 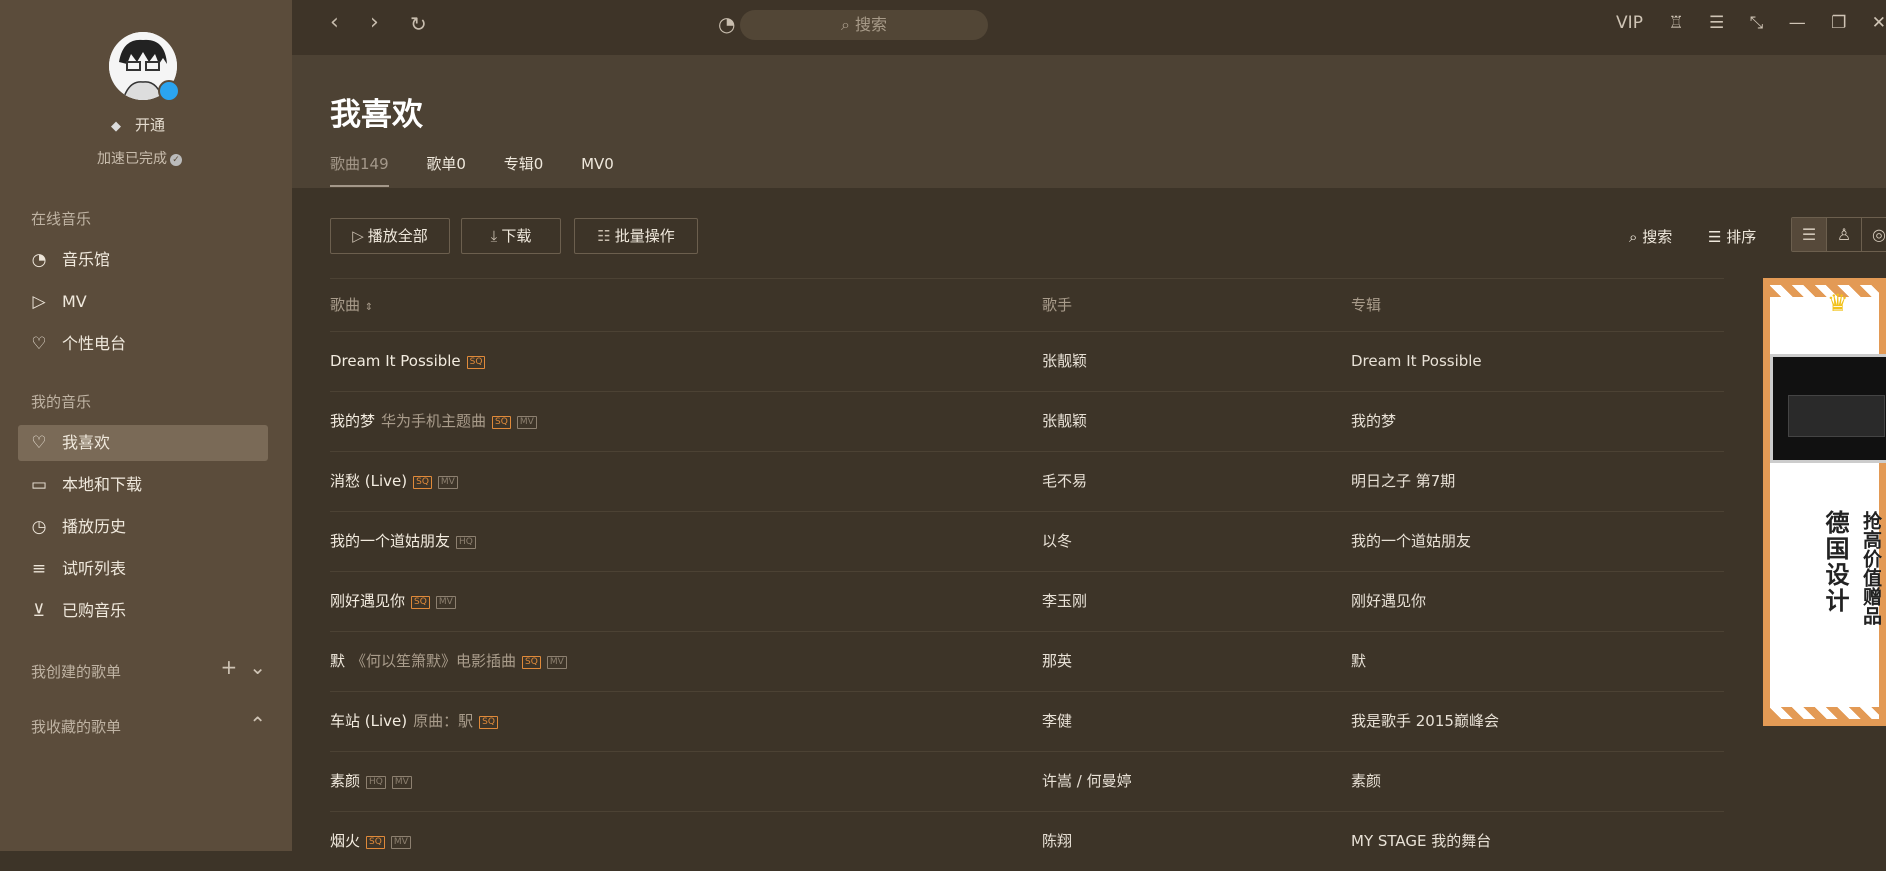 I want to click on song-title: 我的一个道姑朋友 HQ, so click(x=403, y=541).